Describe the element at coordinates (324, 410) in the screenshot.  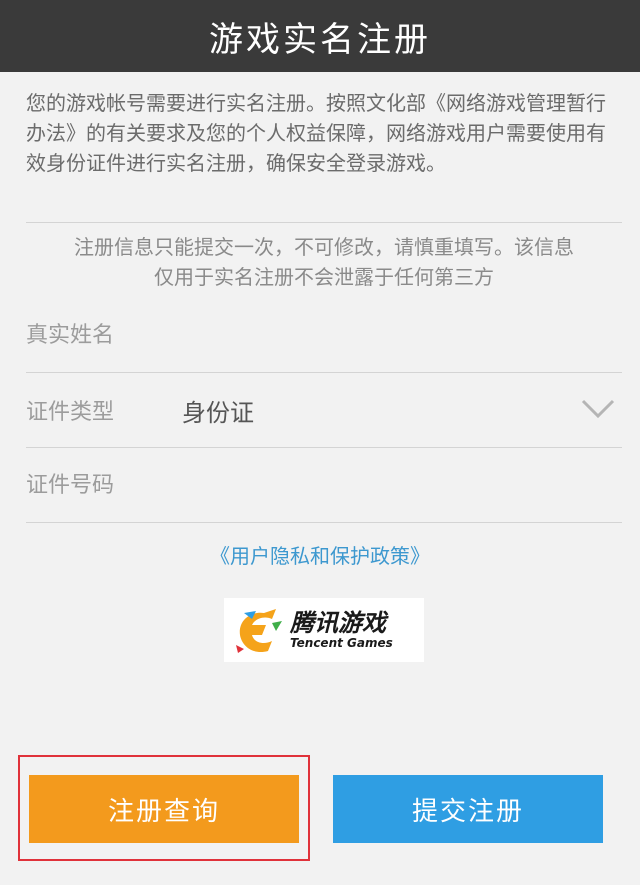
I see `id-type-select: 证件类型 身份证` at that location.